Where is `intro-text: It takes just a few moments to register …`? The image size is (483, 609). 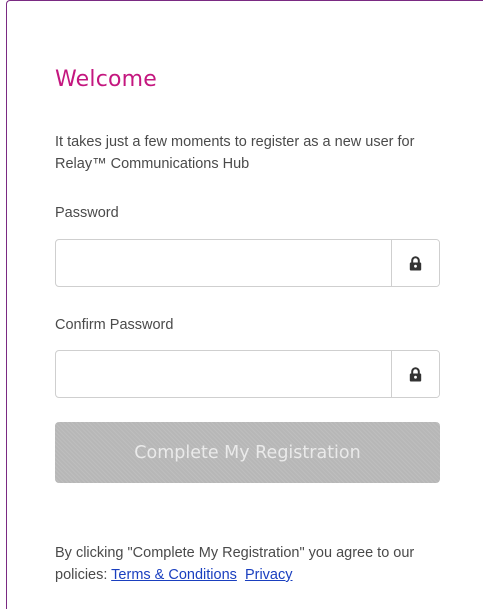
intro-text: It takes just a few moments to register … is located at coordinates (235, 153).